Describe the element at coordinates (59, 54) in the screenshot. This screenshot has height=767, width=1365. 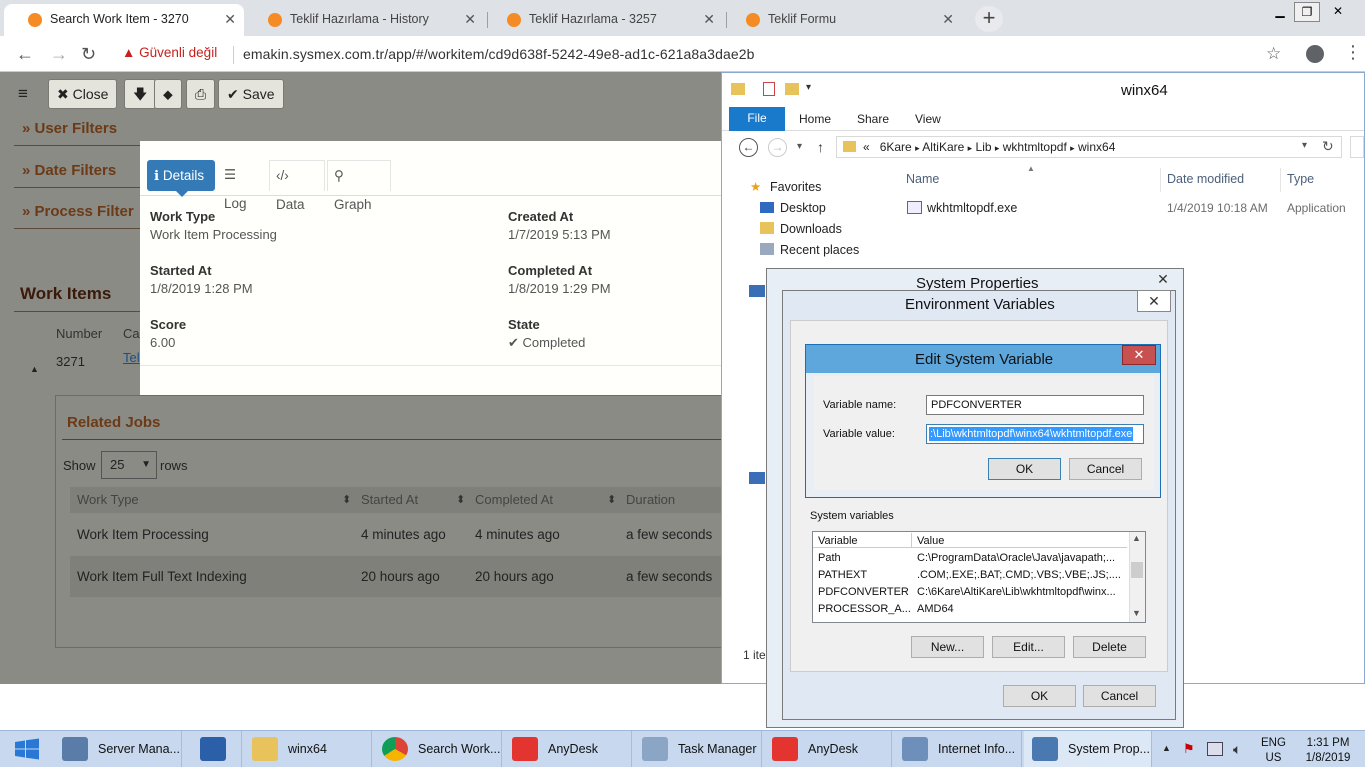
I see `forward-icon: →` at that location.